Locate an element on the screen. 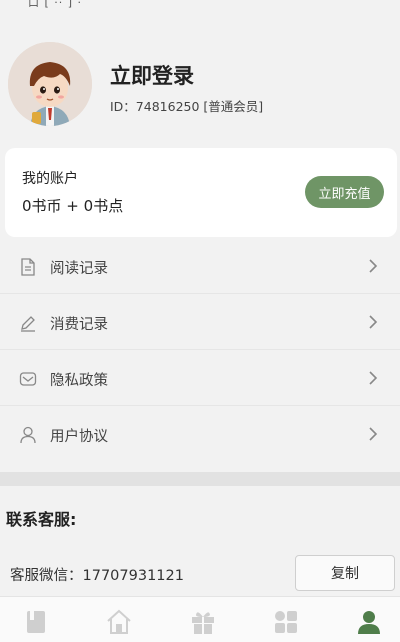 The height and width of the screenshot is (642, 400). menu-item-label: 用户协议 is located at coordinates (79, 437).